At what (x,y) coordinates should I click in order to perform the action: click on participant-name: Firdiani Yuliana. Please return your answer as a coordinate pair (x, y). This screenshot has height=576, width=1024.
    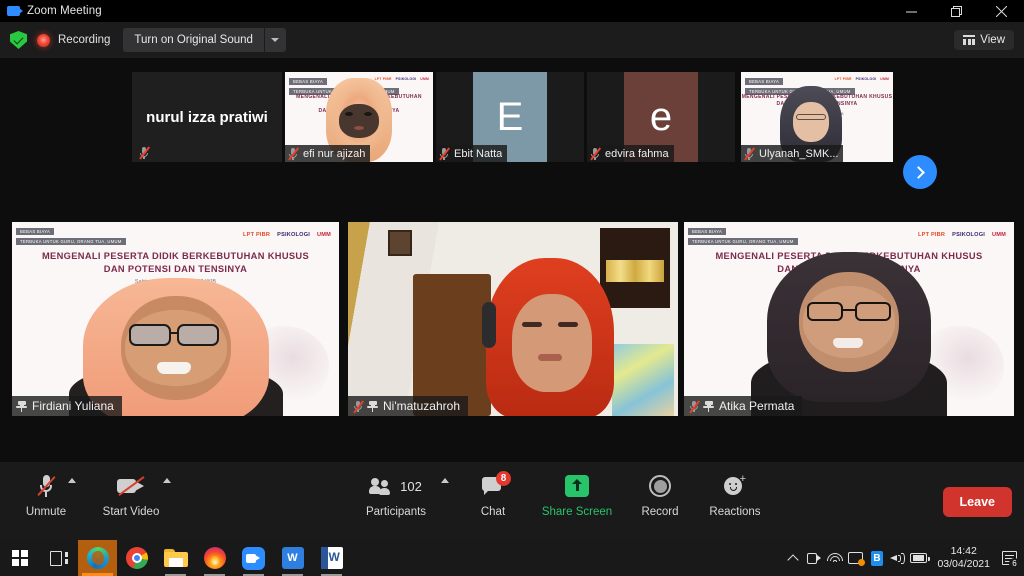
    Looking at the image, I should click on (73, 406).